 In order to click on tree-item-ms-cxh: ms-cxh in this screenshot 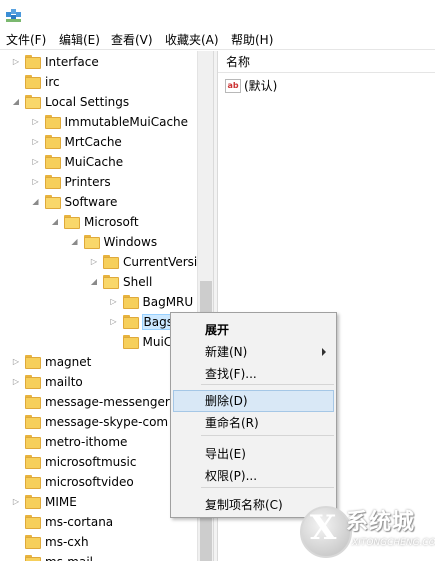, I will do `click(98, 542)`.